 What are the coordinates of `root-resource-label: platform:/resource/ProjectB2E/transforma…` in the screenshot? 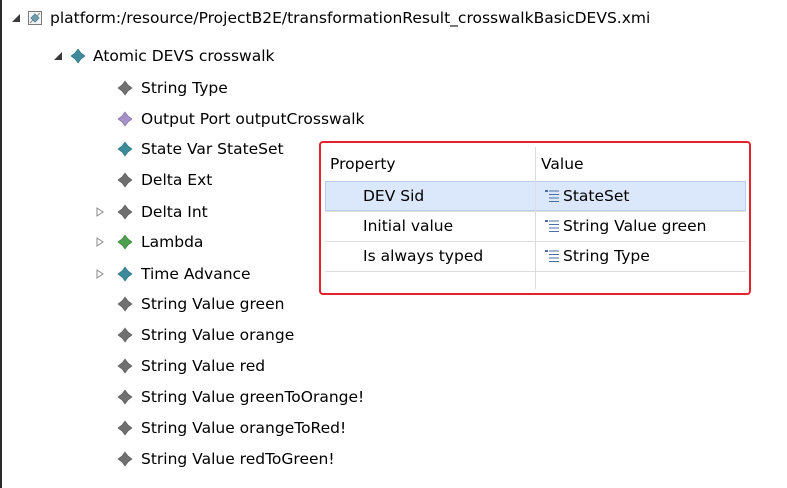 It's located at (350, 18).